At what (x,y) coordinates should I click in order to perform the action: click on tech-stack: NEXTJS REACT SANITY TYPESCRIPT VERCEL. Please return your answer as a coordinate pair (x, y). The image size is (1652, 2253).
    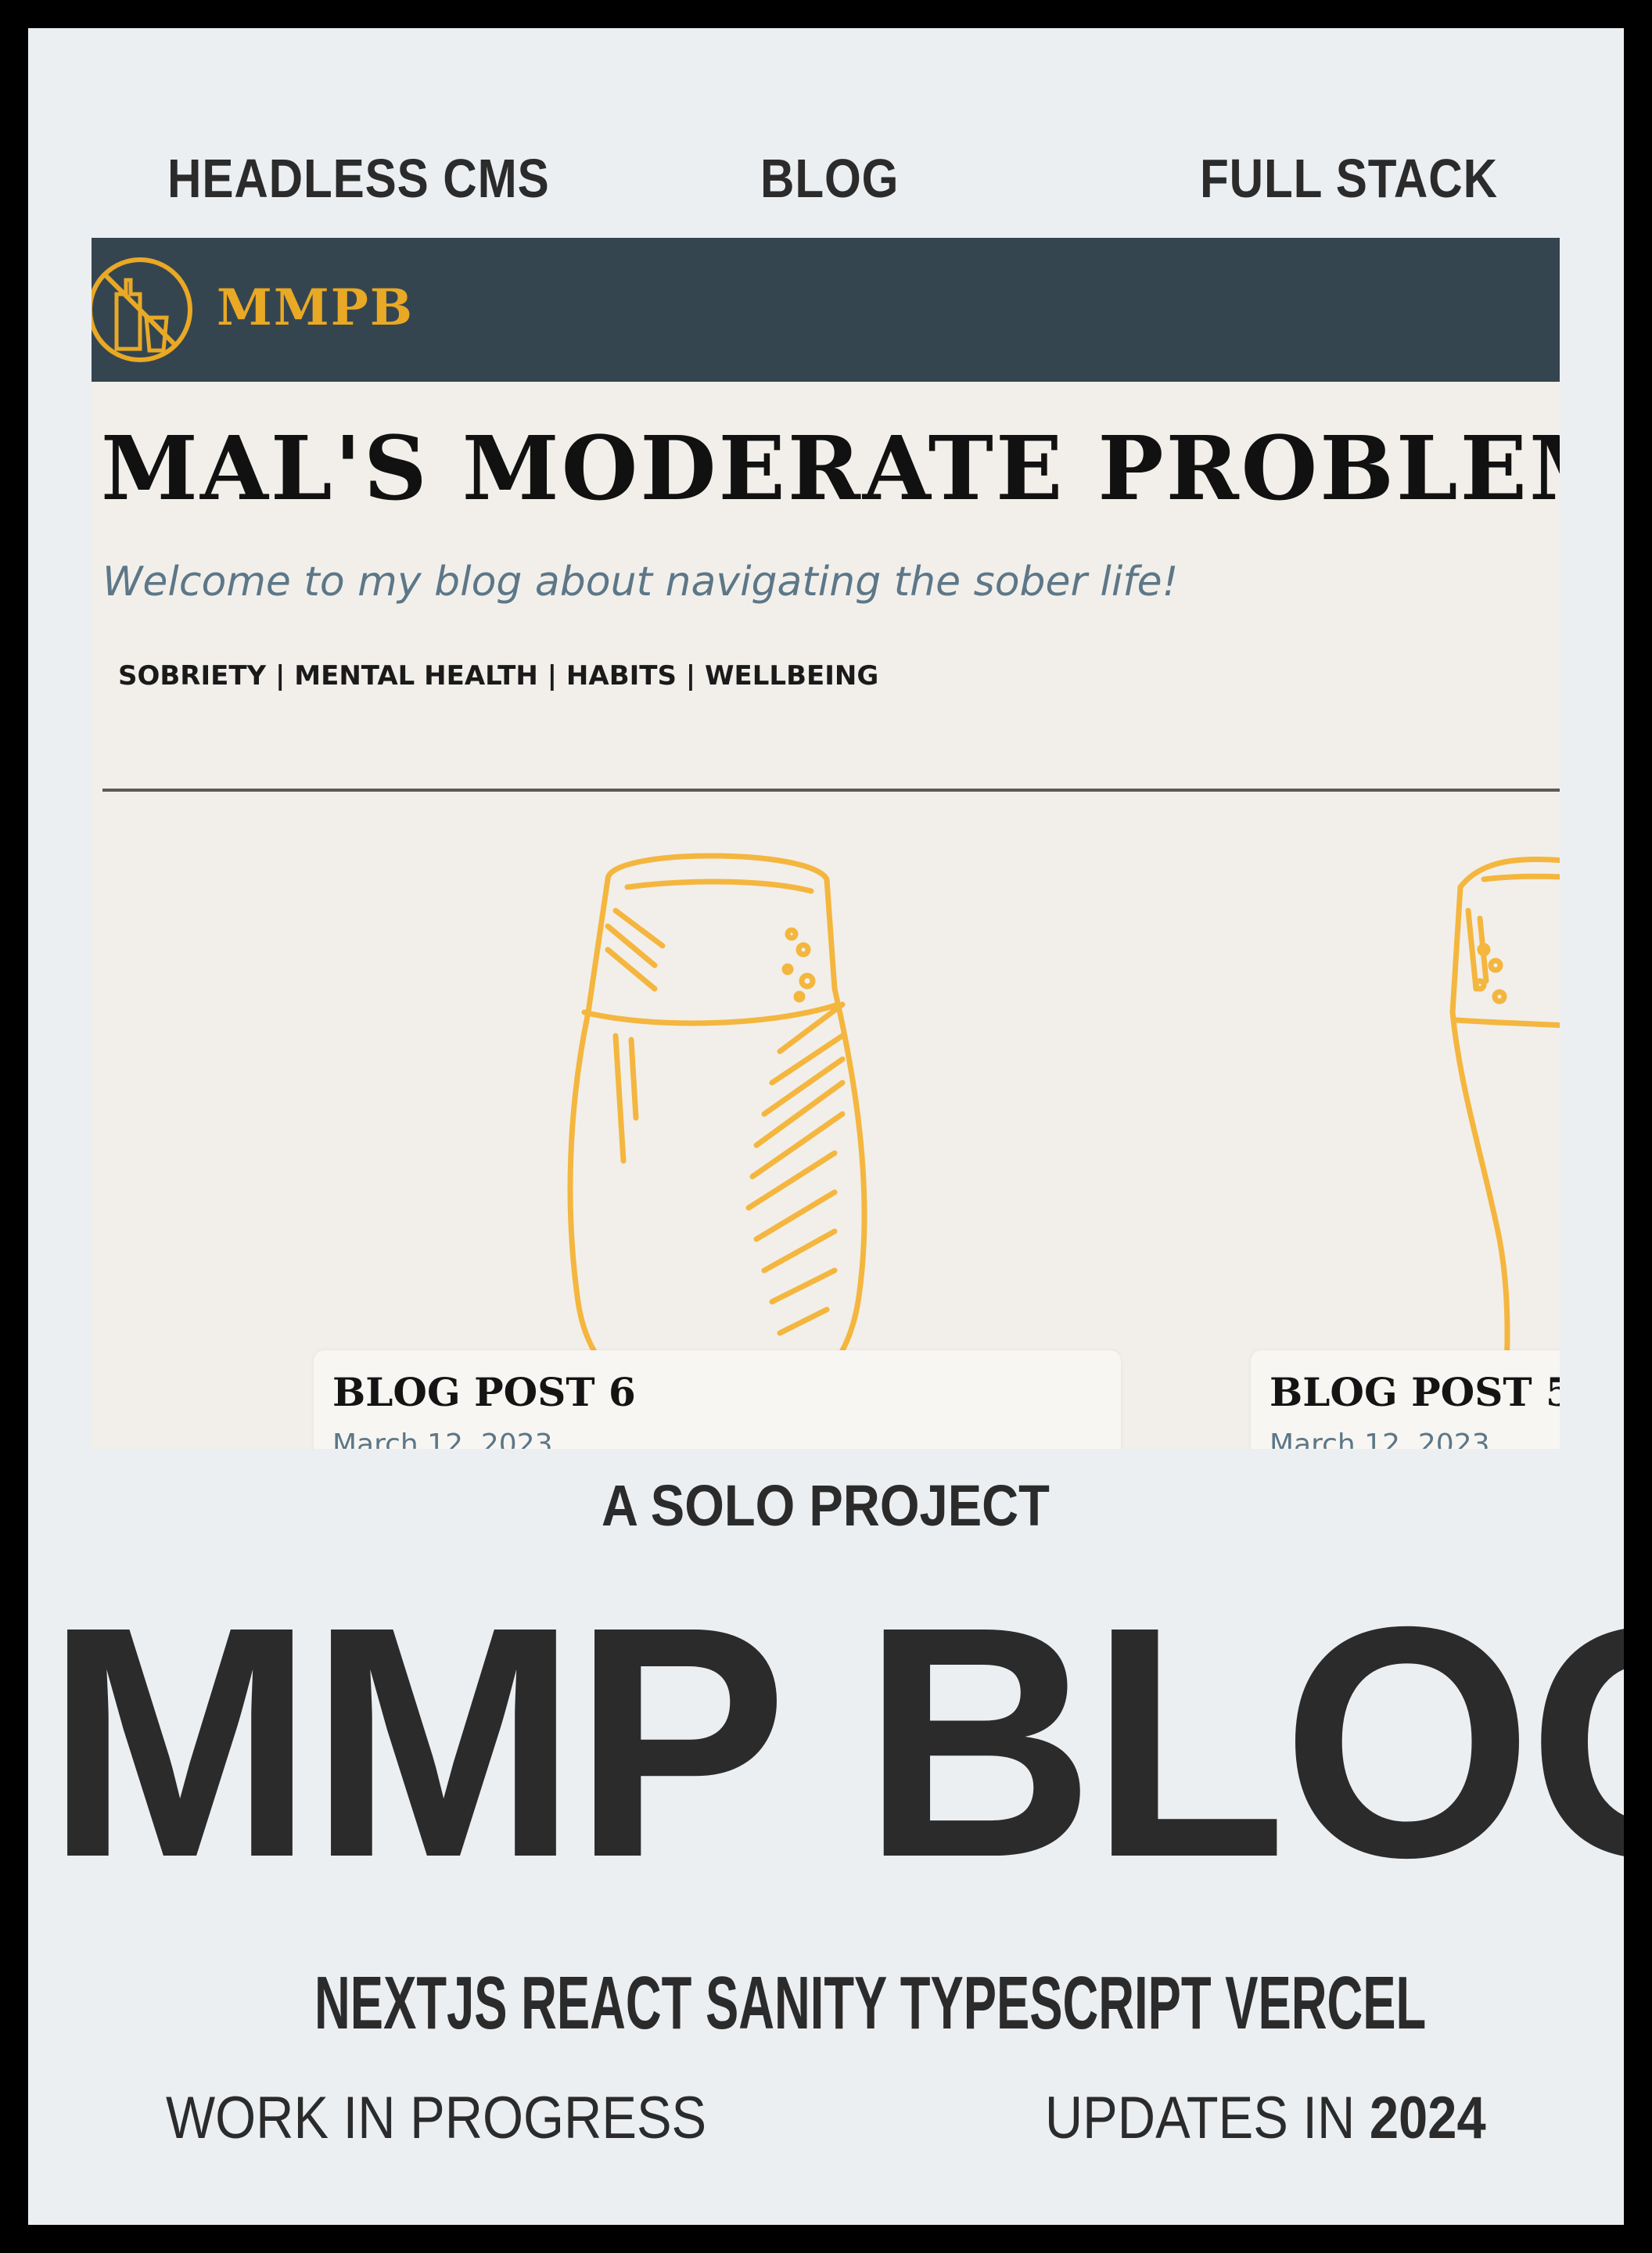
    Looking at the image, I should click on (870, 2003).